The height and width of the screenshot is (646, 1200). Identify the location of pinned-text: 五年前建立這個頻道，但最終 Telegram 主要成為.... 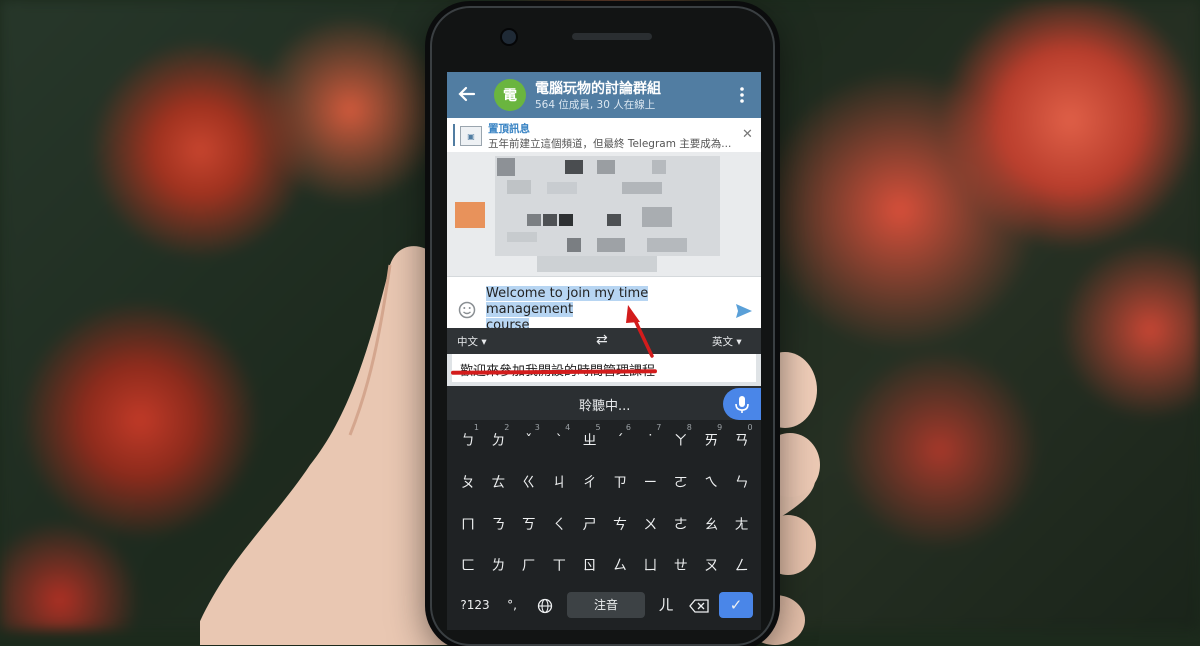
(610, 144).